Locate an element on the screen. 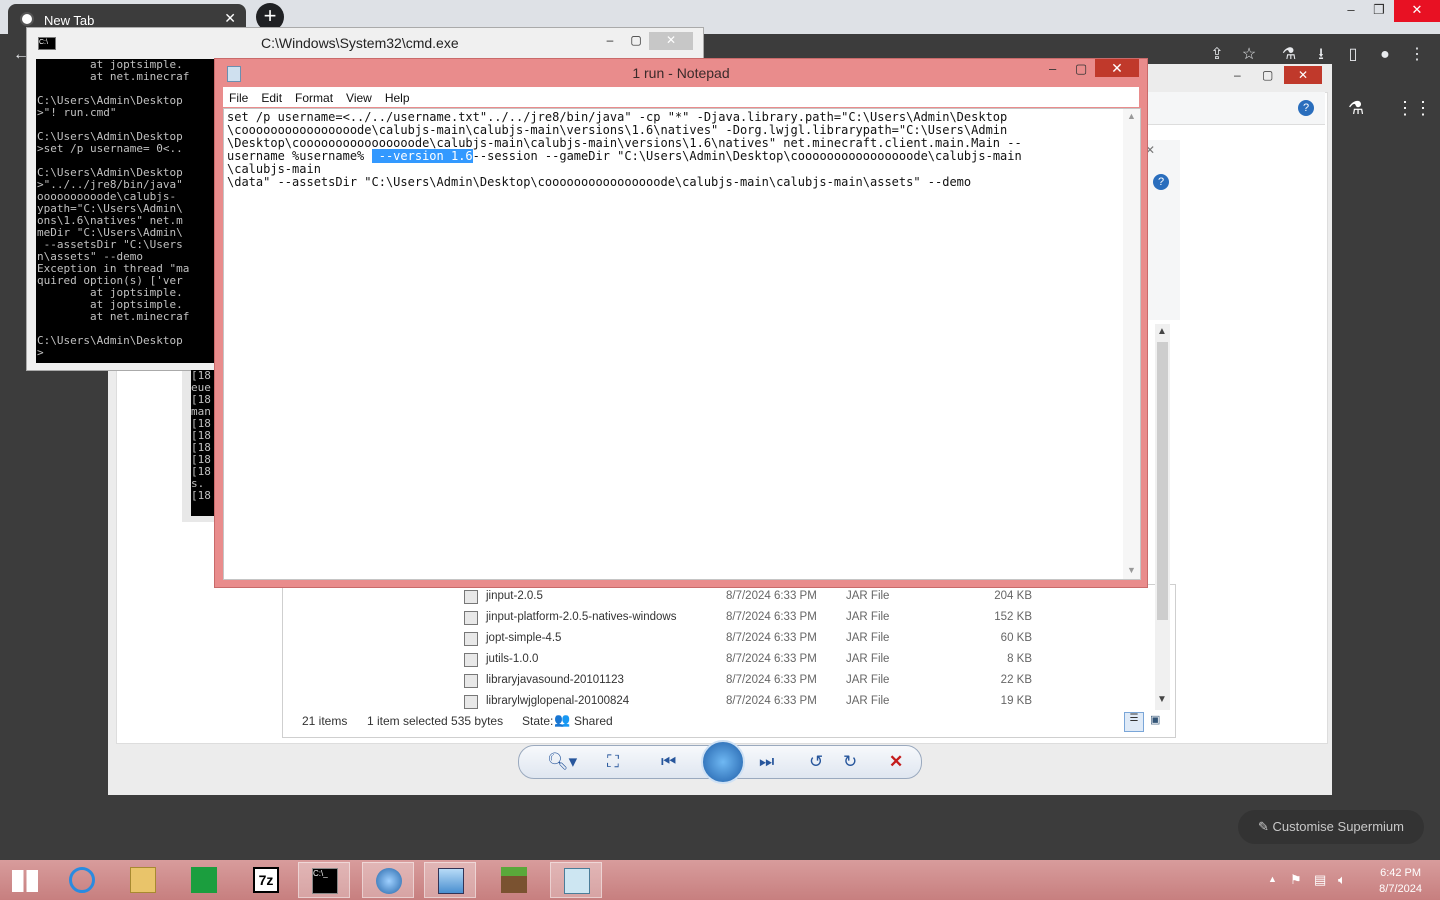  file-row: jutils-1.0.0 8/7/2024 6:33 PM JAR File 8 KB is located at coordinates (784, 660).